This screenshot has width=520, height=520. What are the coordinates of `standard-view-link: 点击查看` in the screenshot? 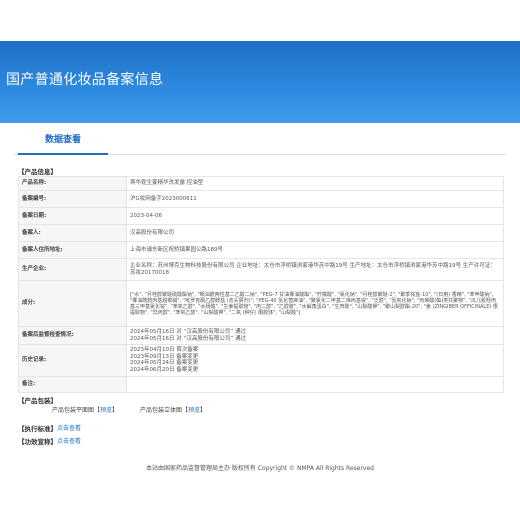 It's located at (69, 427).